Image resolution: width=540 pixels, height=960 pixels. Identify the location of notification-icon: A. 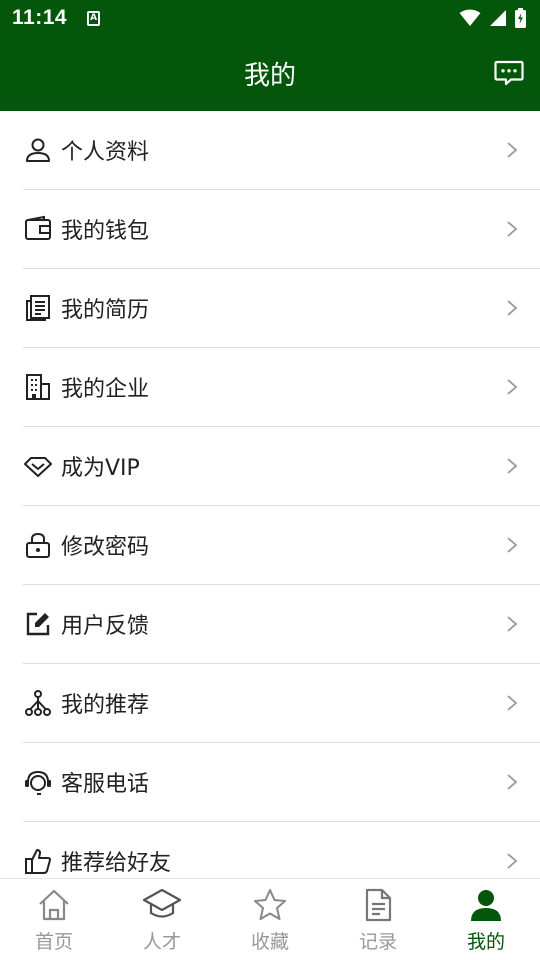
(94, 18).